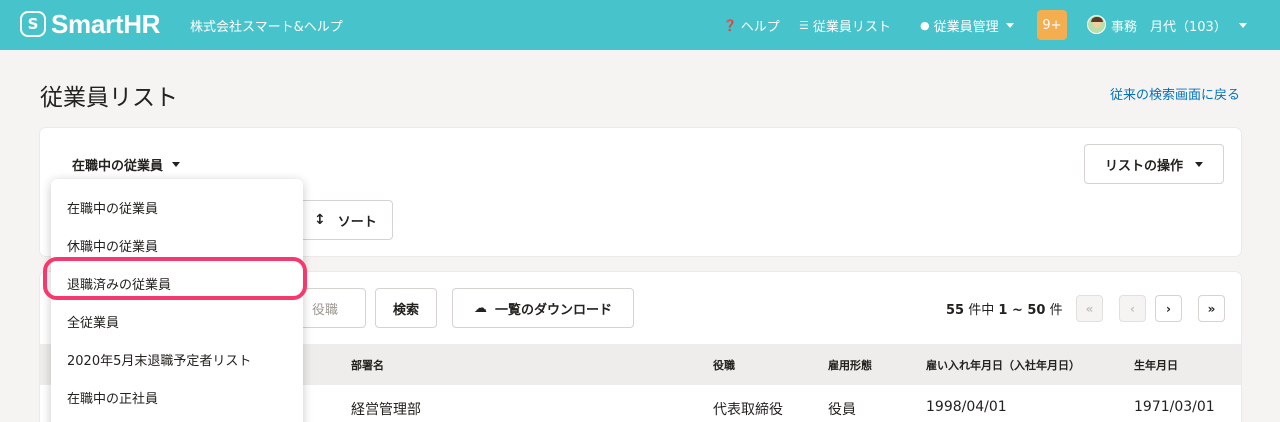  I want to click on download-label: 一覧のダウンロード, so click(553, 310).